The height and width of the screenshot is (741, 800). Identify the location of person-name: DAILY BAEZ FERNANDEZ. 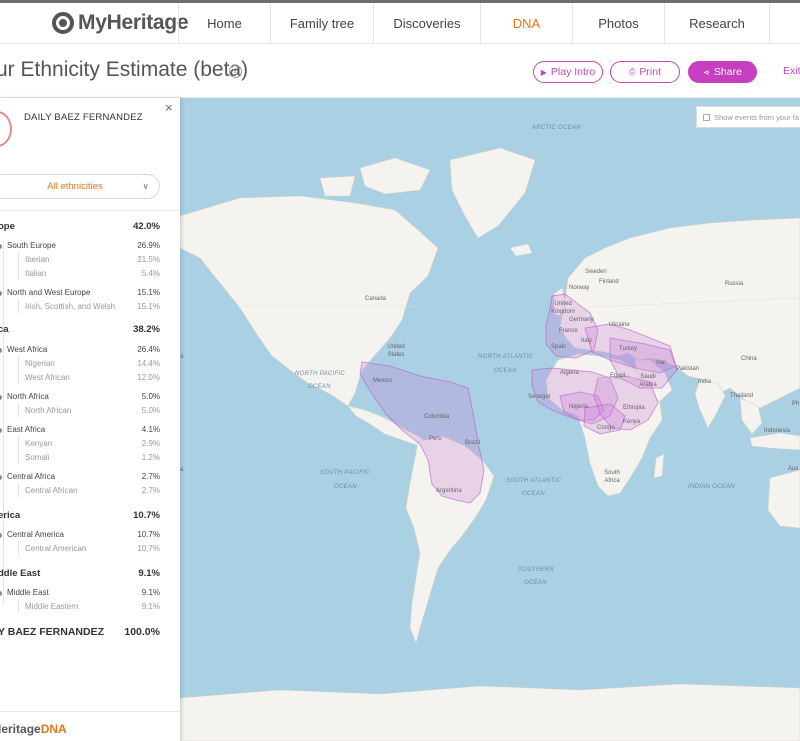
(83, 117).